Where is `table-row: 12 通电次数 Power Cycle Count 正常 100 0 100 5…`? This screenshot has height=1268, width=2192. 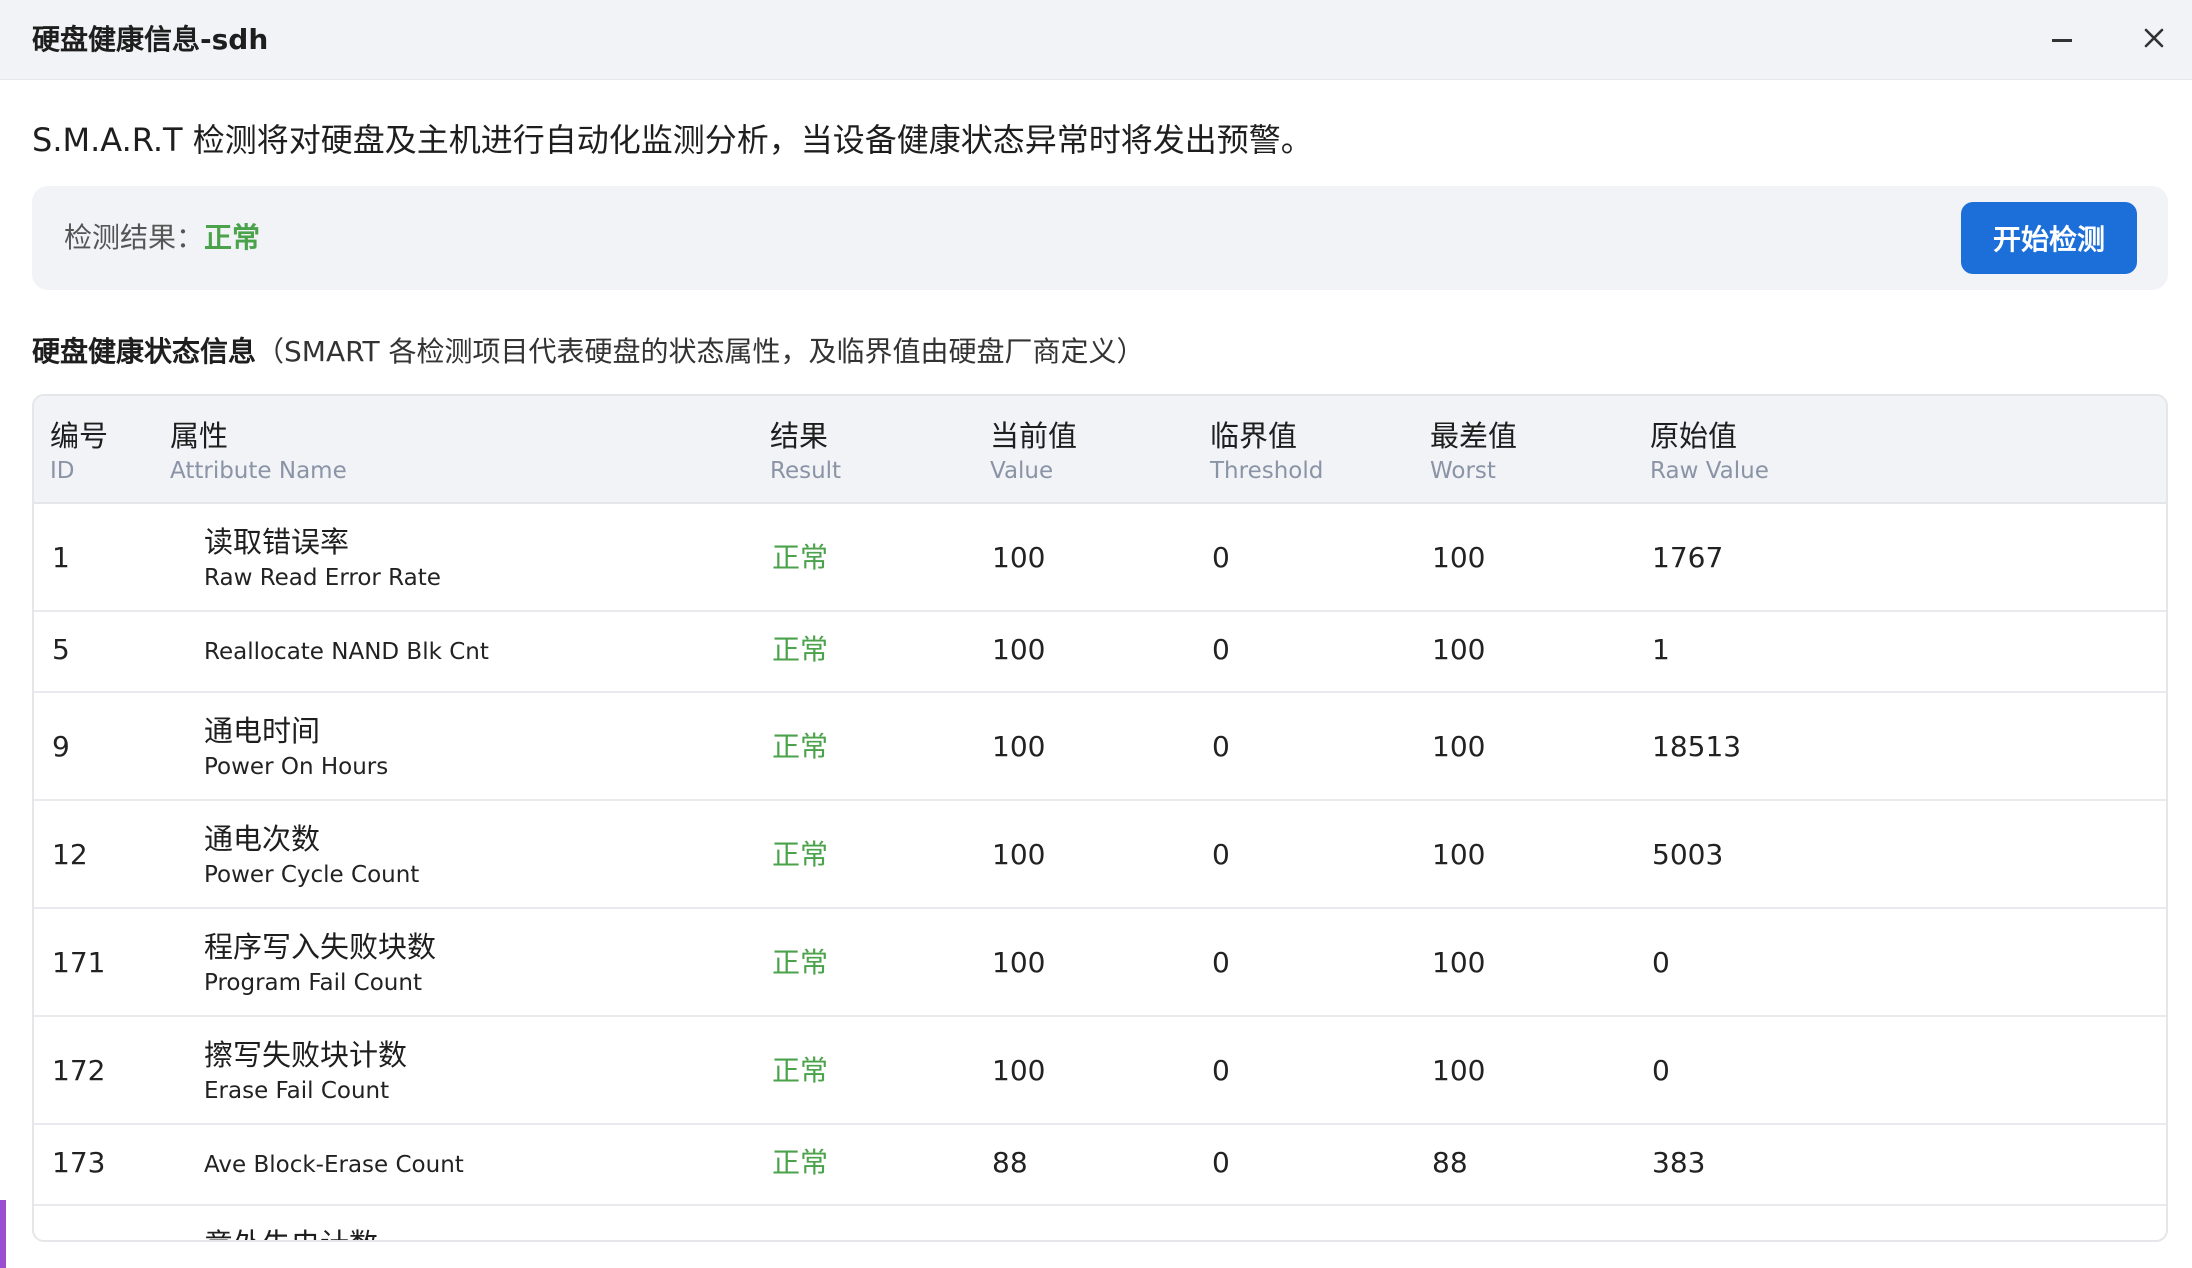 table-row: 12 通电次数 Power Cycle Count 正常 100 0 100 5… is located at coordinates (1100, 855).